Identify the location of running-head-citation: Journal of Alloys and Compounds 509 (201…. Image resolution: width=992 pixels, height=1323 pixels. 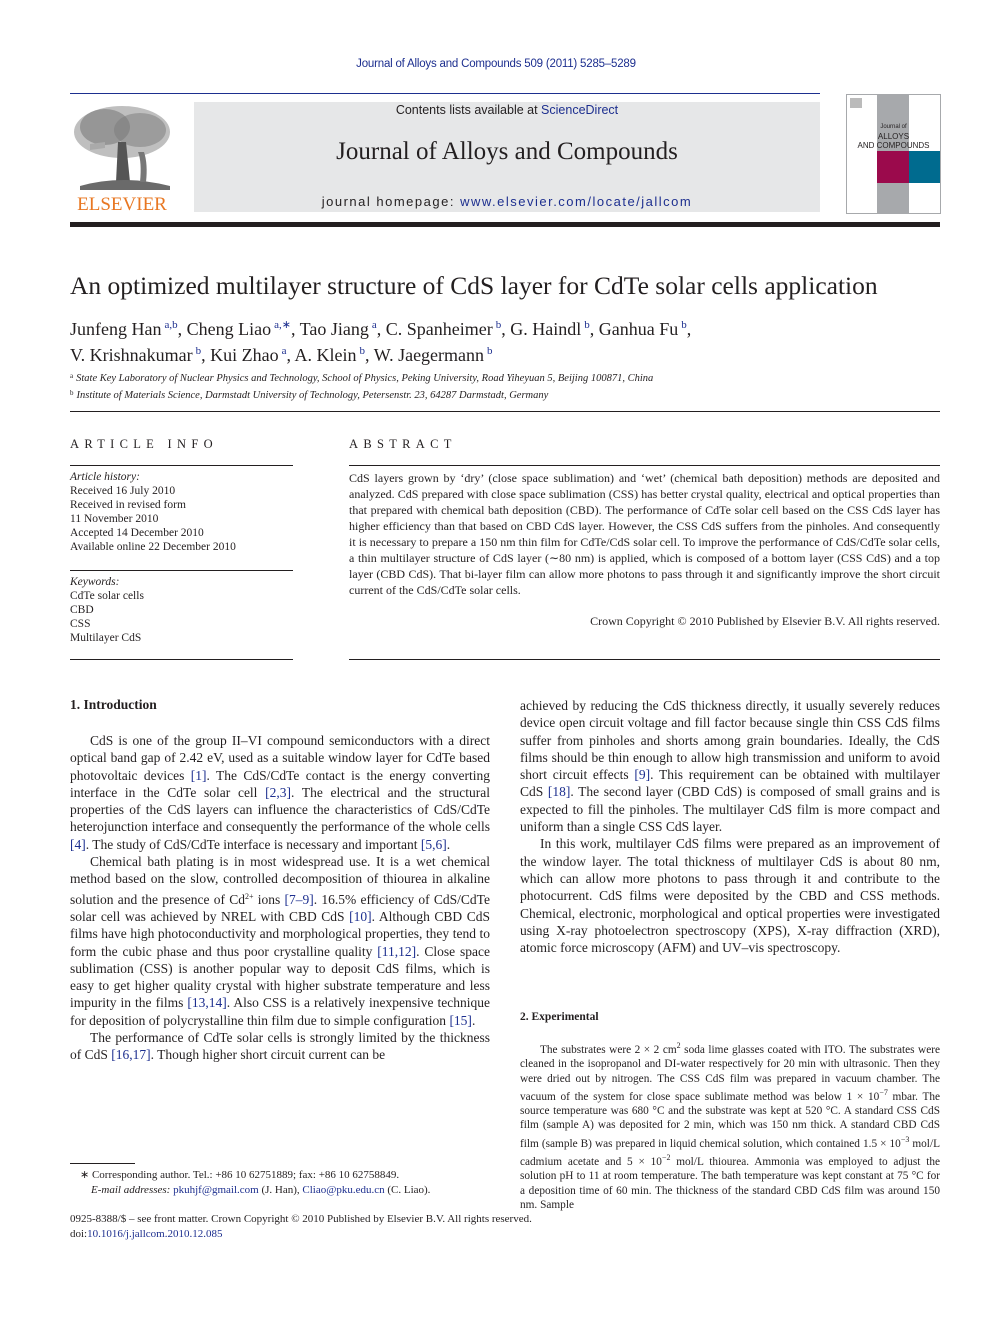
(496, 64).